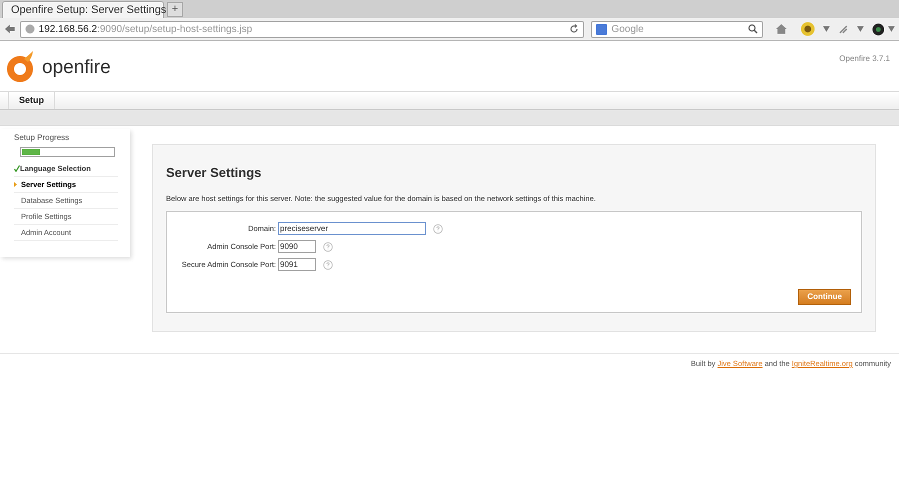 The width and height of the screenshot is (899, 490). I want to click on url-host: 192.168.56.2, so click(68, 29).